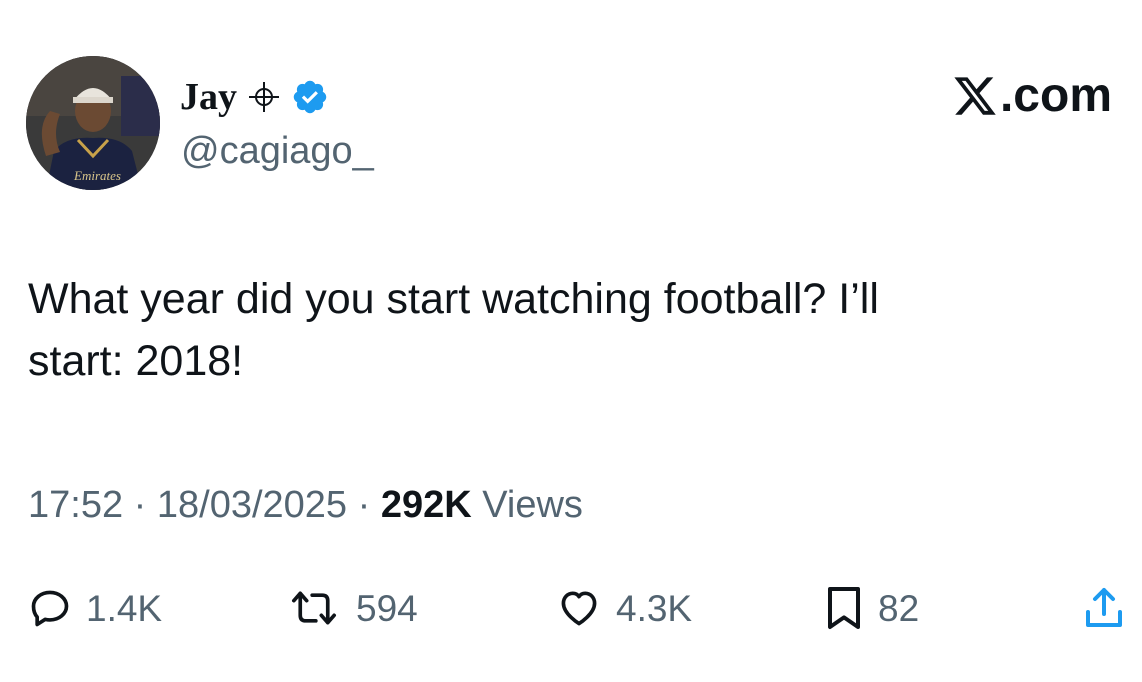  What do you see at coordinates (75, 505) in the screenshot?
I see `tweet-time: 17:52` at bounding box center [75, 505].